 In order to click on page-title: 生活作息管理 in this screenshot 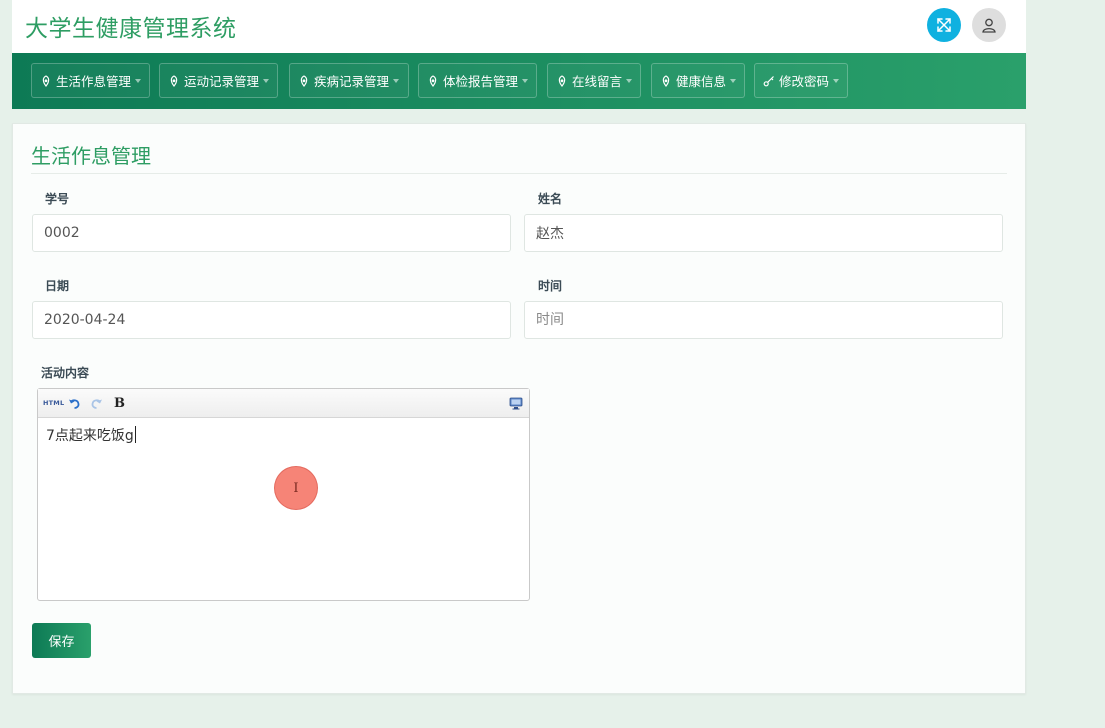, I will do `click(91, 156)`.